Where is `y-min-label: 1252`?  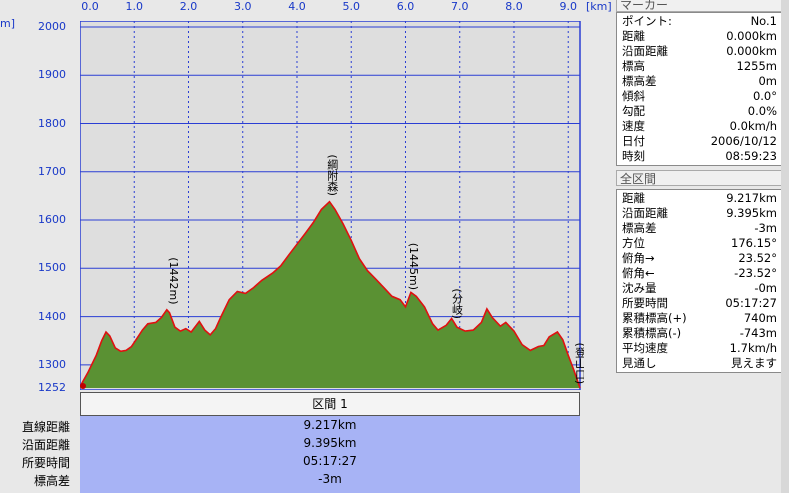 y-min-label: 1252 is located at coordinates (52, 387).